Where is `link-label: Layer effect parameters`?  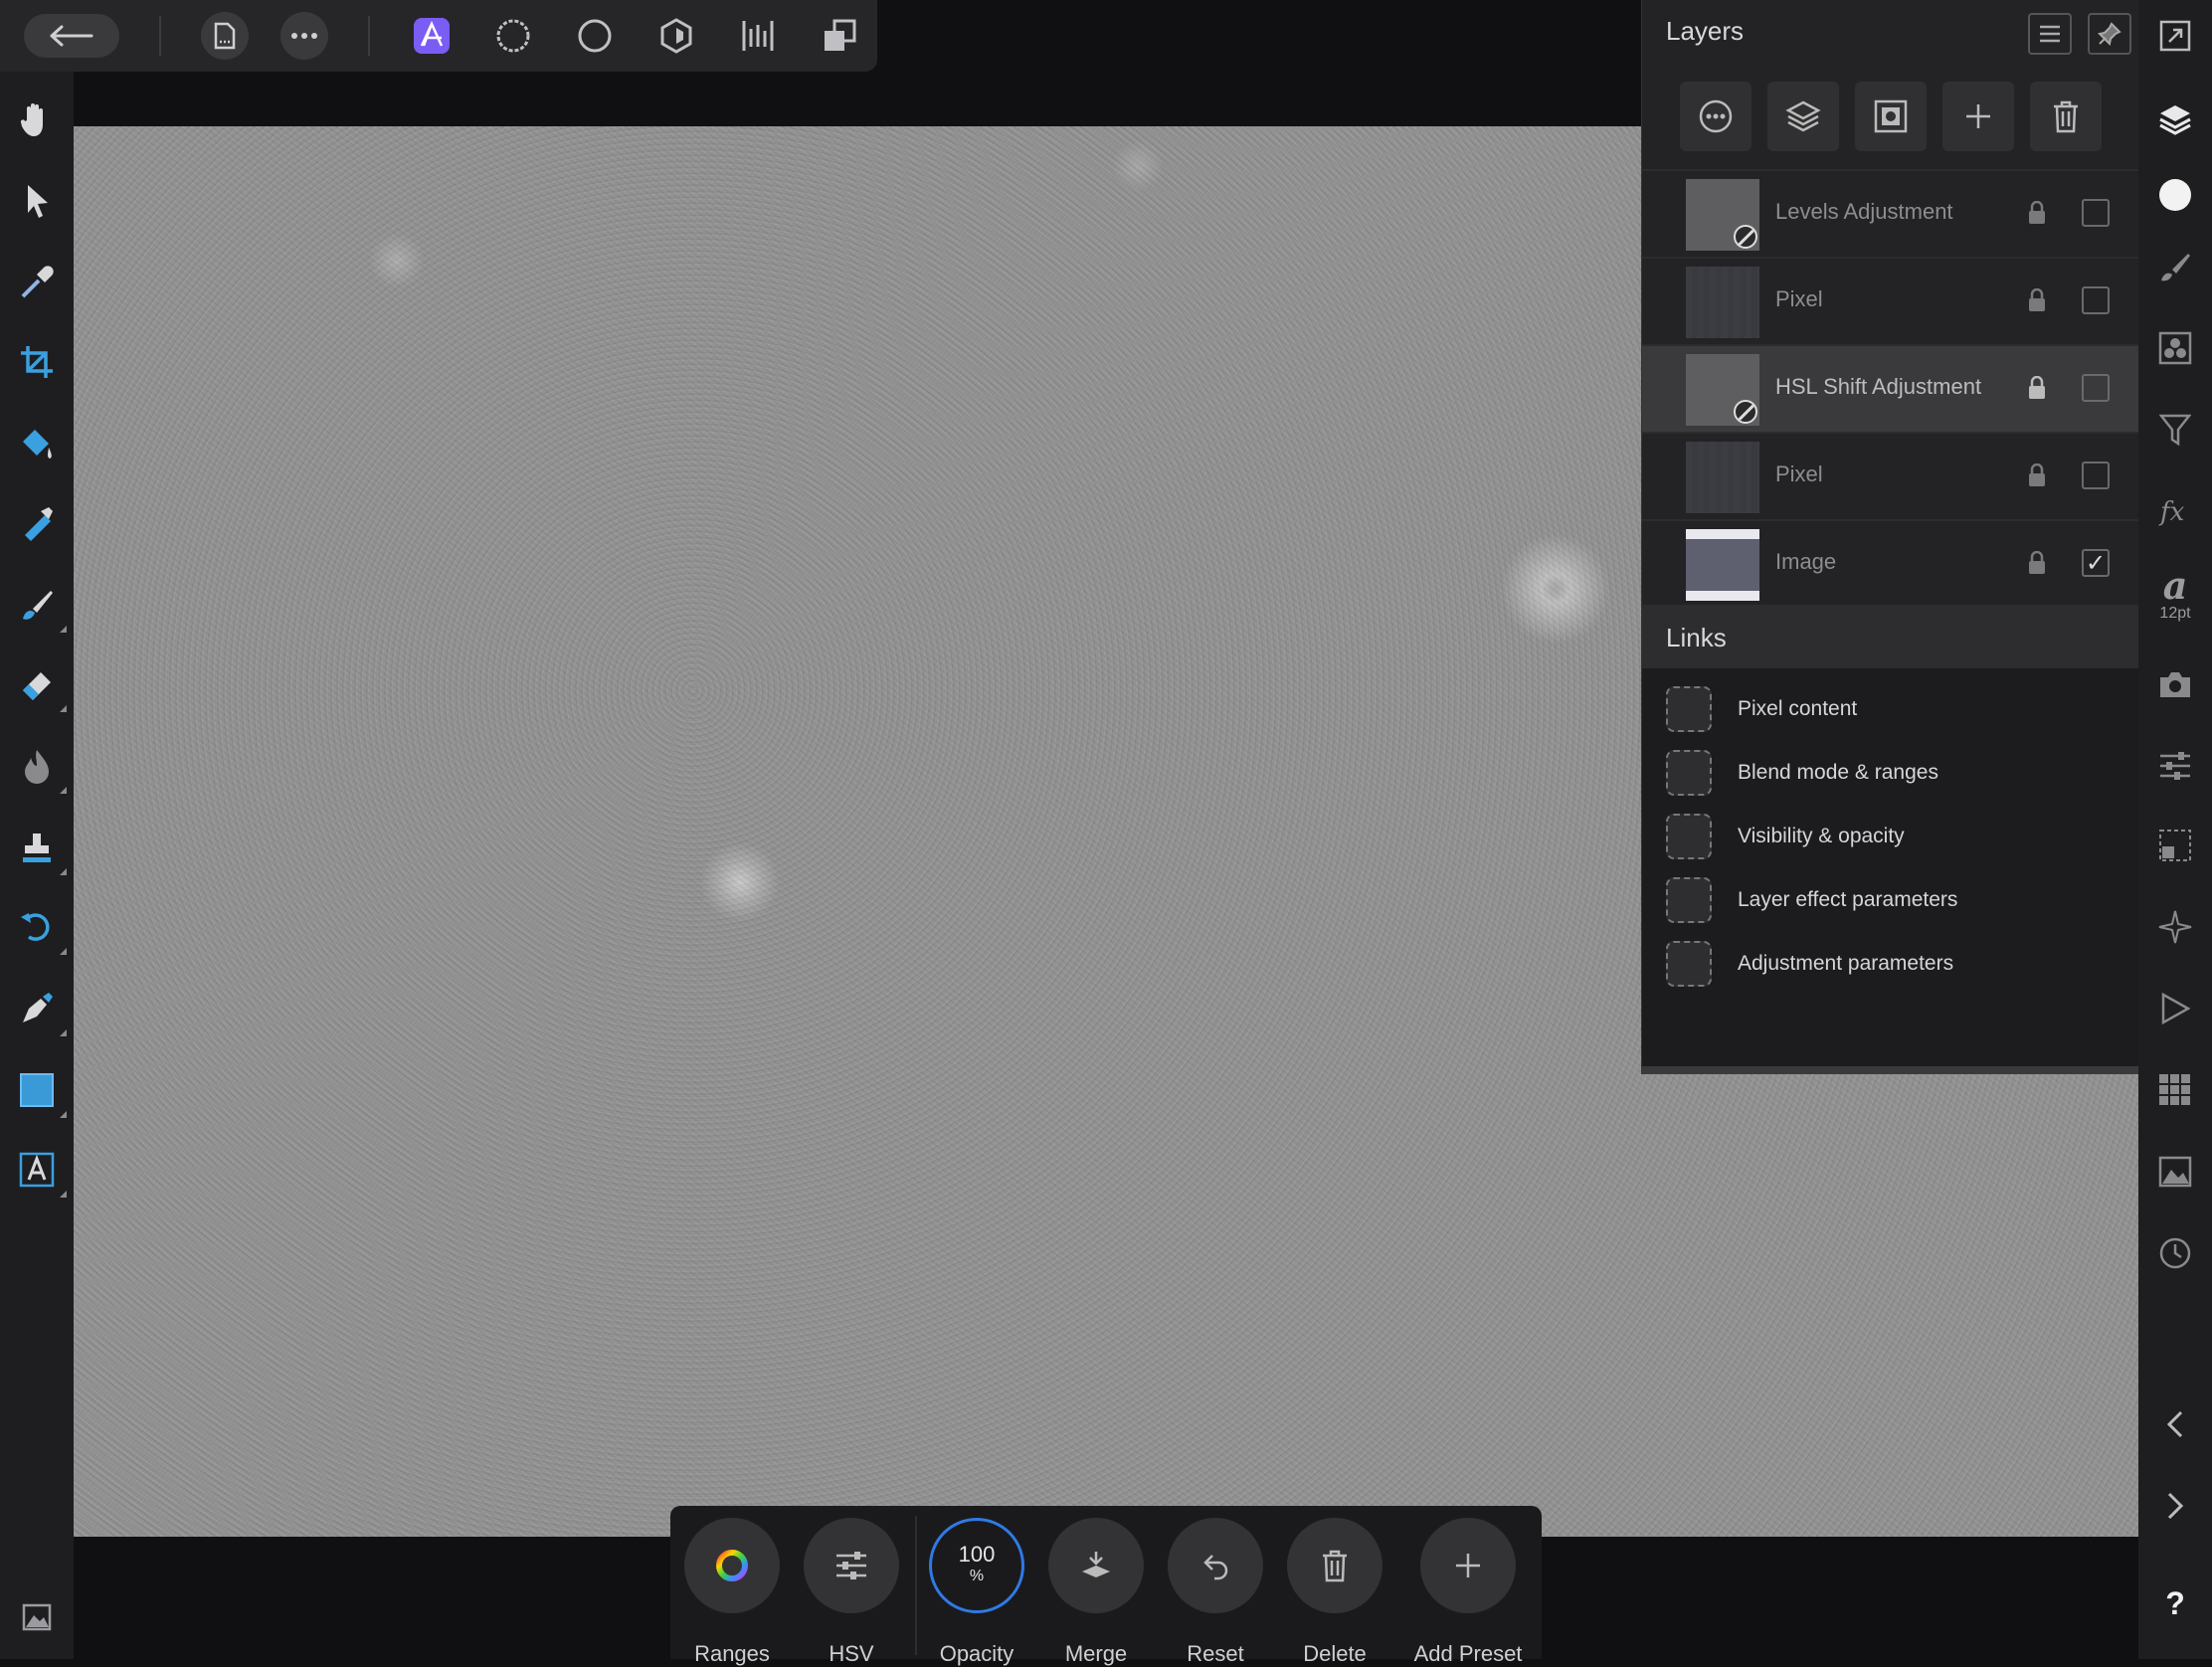
link-label: Layer effect parameters is located at coordinates (1848, 899).